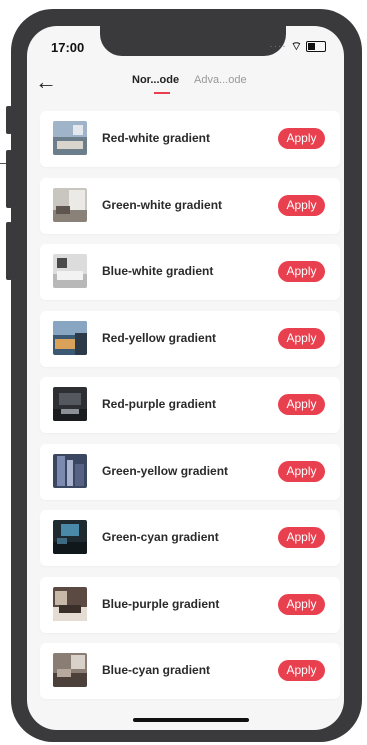 This screenshot has height=745, width=367. I want to click on signal-icon: ····, so click(278, 46).